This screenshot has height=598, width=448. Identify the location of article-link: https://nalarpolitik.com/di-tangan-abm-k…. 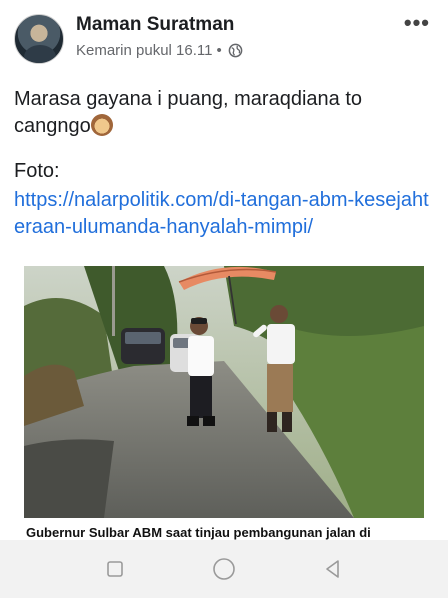
(224, 214).